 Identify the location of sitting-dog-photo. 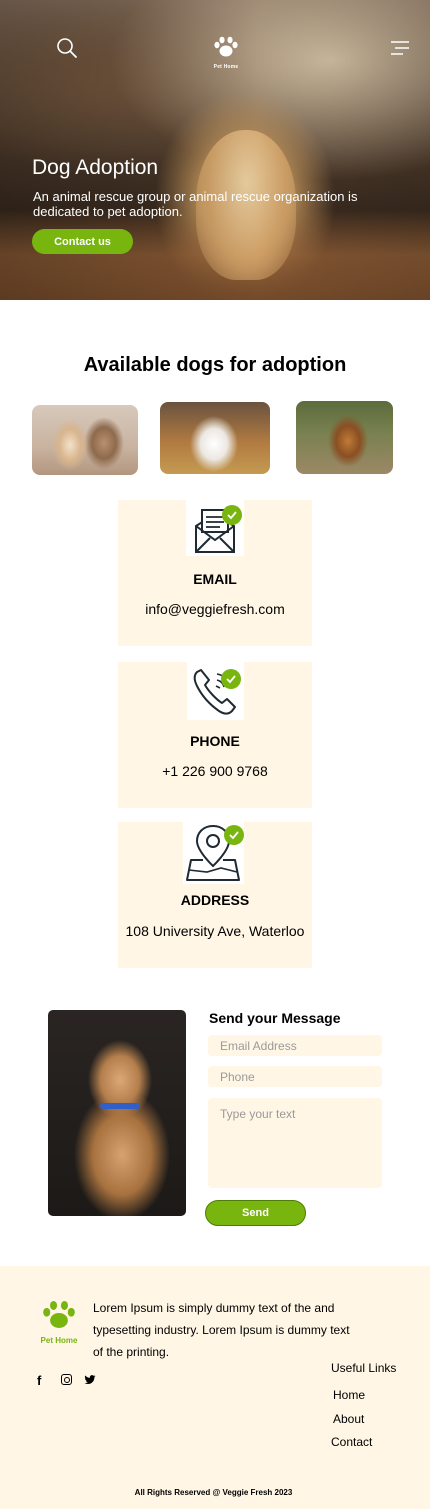
(117, 1113).